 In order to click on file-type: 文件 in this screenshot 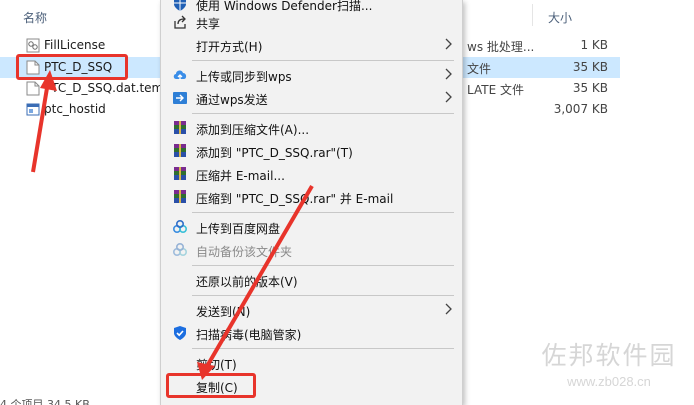, I will do `click(479, 69)`.